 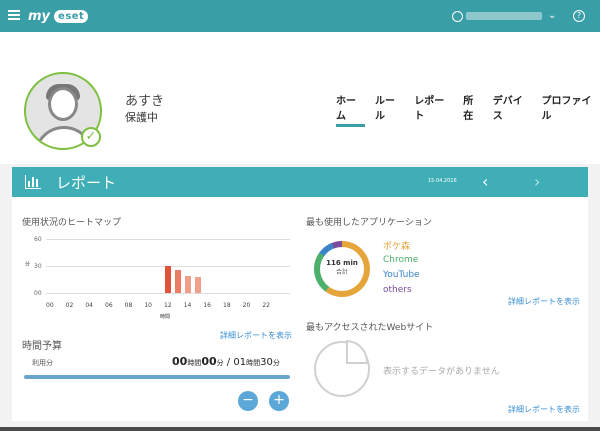 I want to click on logo-my: my, so click(x=39, y=16).